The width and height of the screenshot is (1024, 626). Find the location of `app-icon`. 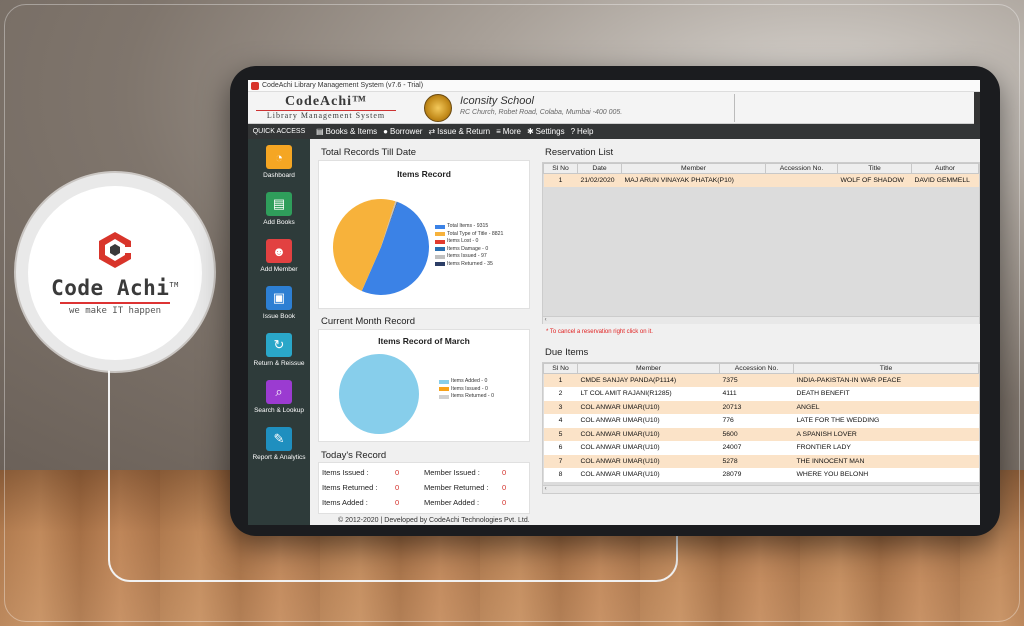

app-icon is located at coordinates (255, 86).